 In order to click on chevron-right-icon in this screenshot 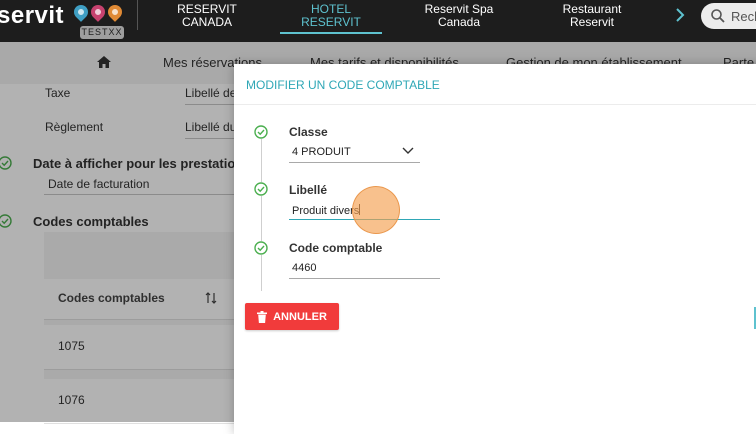, I will do `click(680, 15)`.